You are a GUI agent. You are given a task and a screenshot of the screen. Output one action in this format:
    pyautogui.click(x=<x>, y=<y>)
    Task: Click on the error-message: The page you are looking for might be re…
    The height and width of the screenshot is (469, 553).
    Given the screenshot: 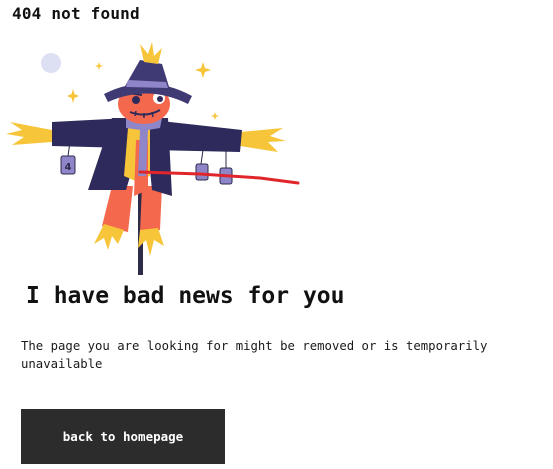 What is the action you would take?
    pyautogui.click(x=254, y=355)
    